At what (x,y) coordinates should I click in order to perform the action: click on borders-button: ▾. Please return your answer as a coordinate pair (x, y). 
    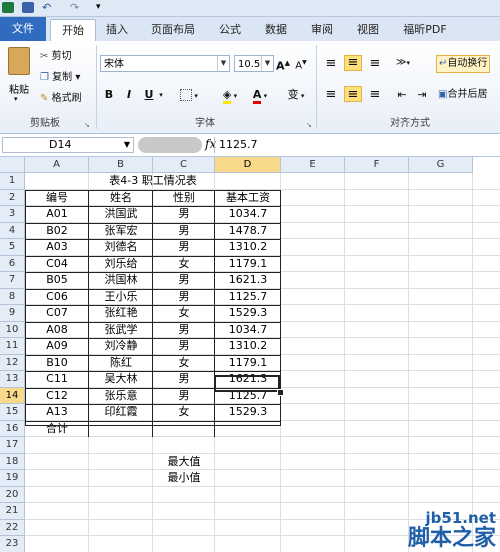
    Looking at the image, I should click on (189, 95).